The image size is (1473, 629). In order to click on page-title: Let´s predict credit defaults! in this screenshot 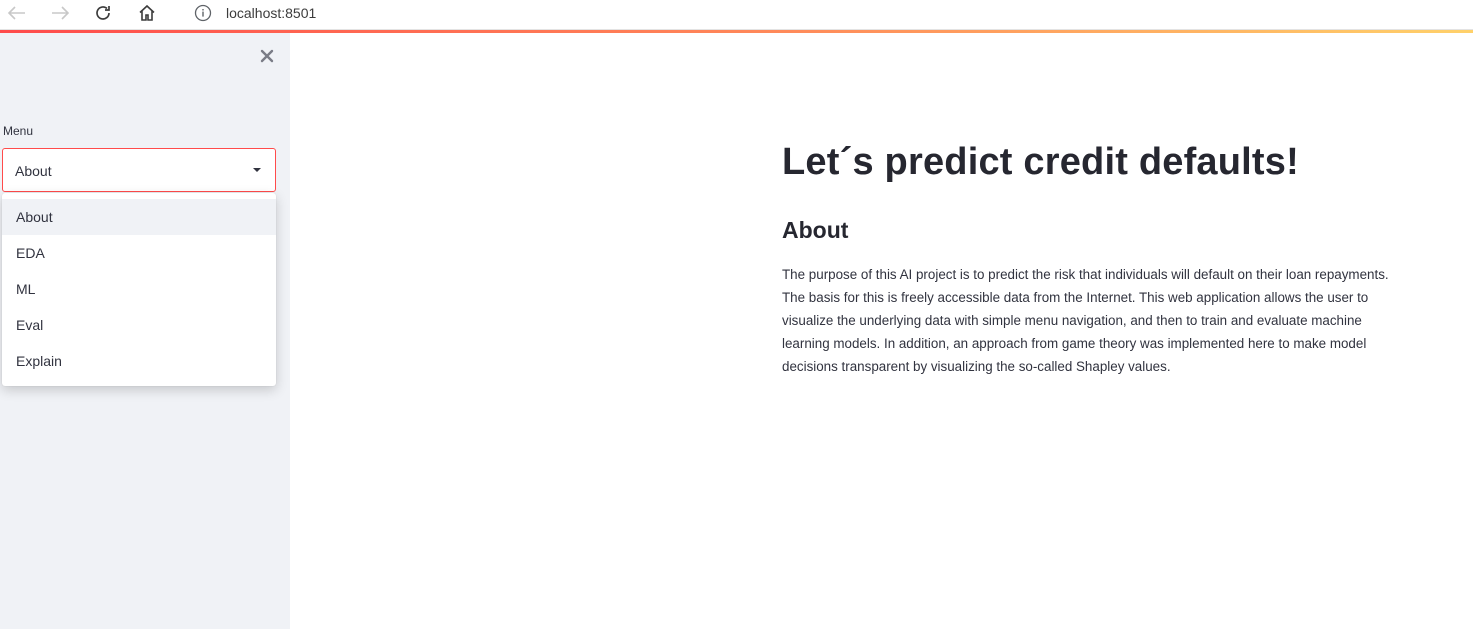, I will do `click(1040, 162)`.